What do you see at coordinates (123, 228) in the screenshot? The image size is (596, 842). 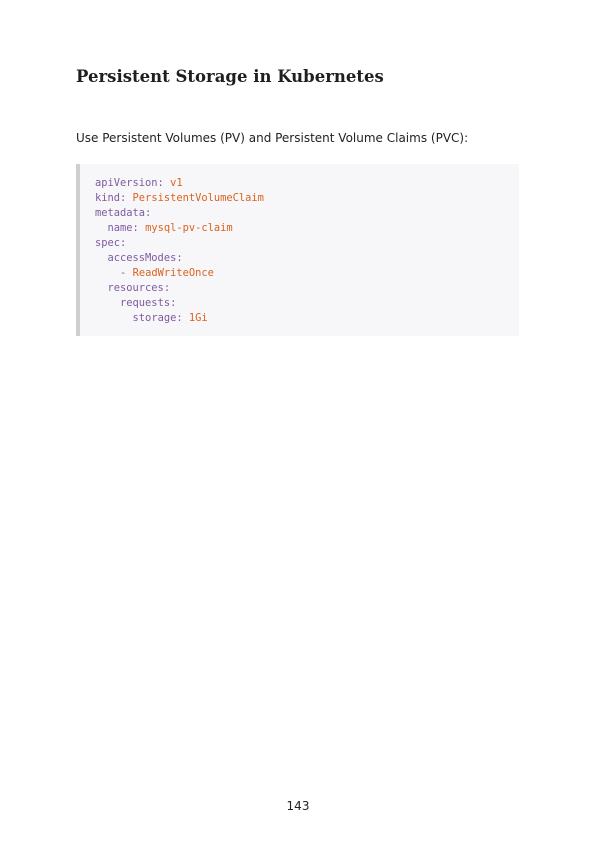 I see `yaml-key: name:` at bounding box center [123, 228].